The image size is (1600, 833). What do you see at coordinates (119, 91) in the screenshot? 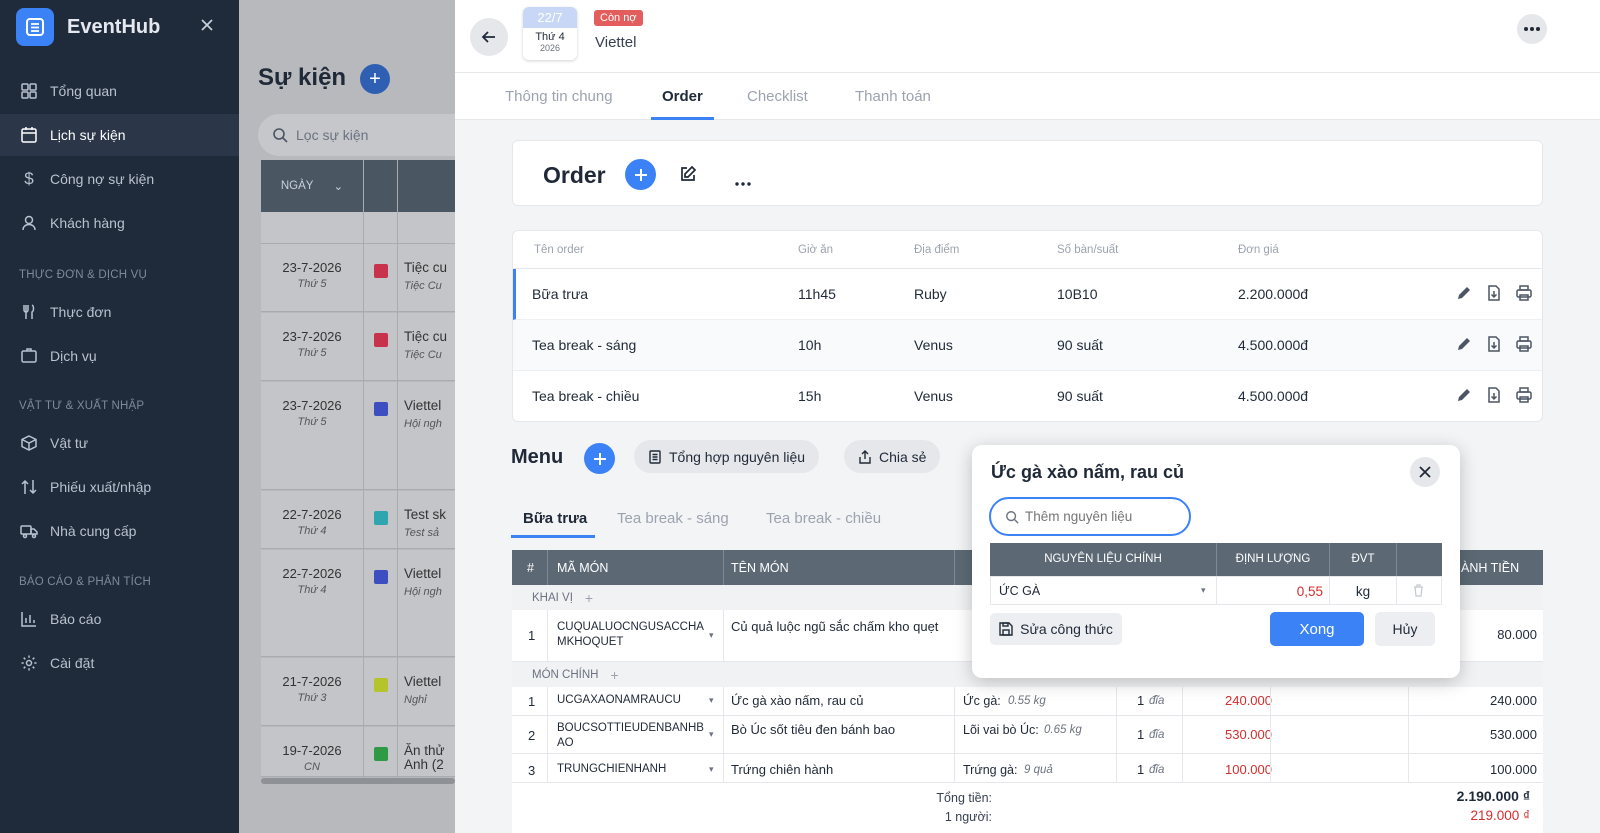
I see `sidebar-item-overview: Tổng quan` at bounding box center [119, 91].